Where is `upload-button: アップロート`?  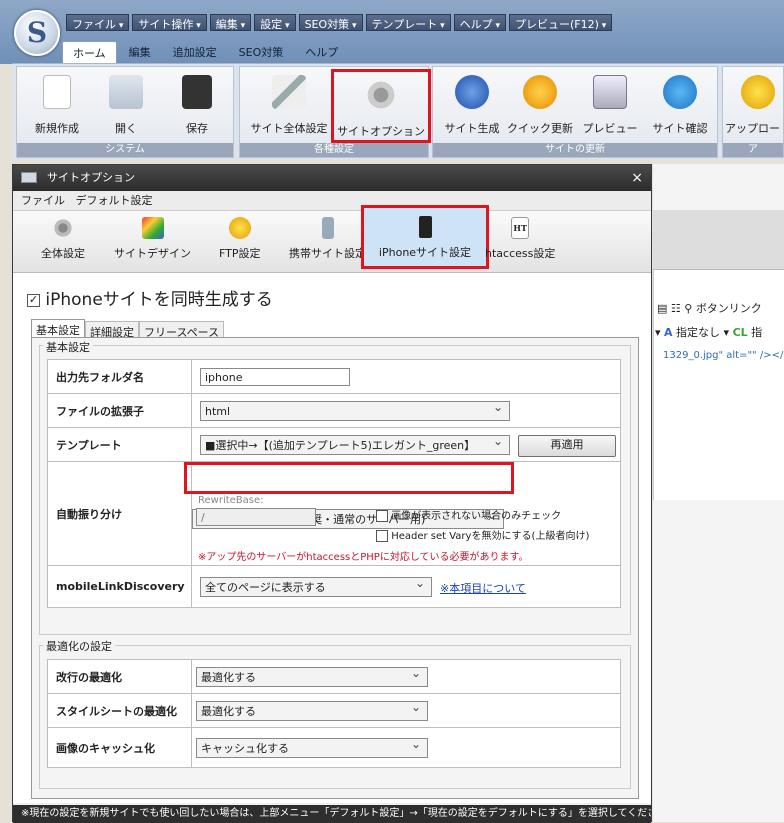
upload-button: アップロート is located at coordinates (753, 105).